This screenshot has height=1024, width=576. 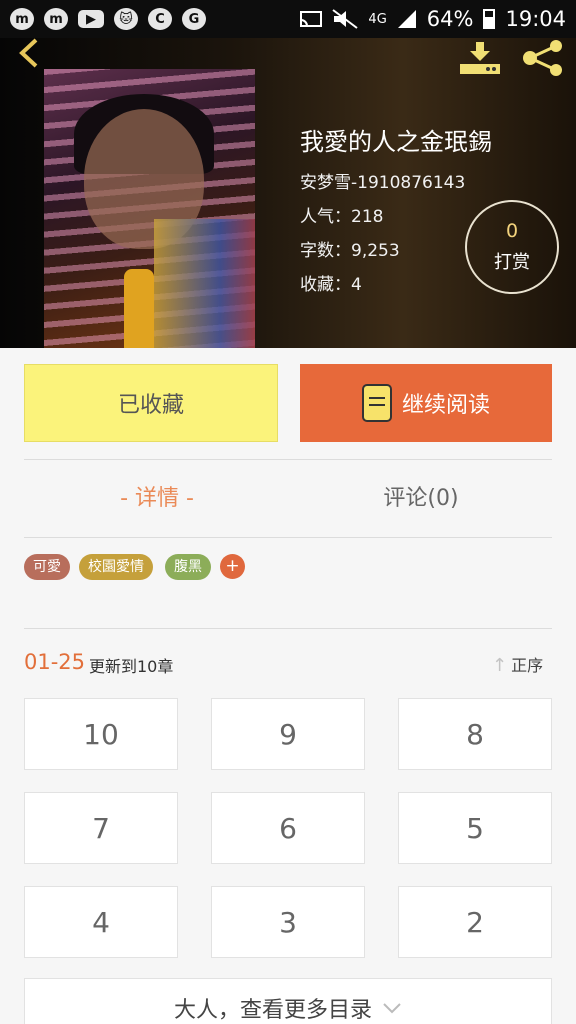 I want to click on back-button, so click(x=31, y=55).